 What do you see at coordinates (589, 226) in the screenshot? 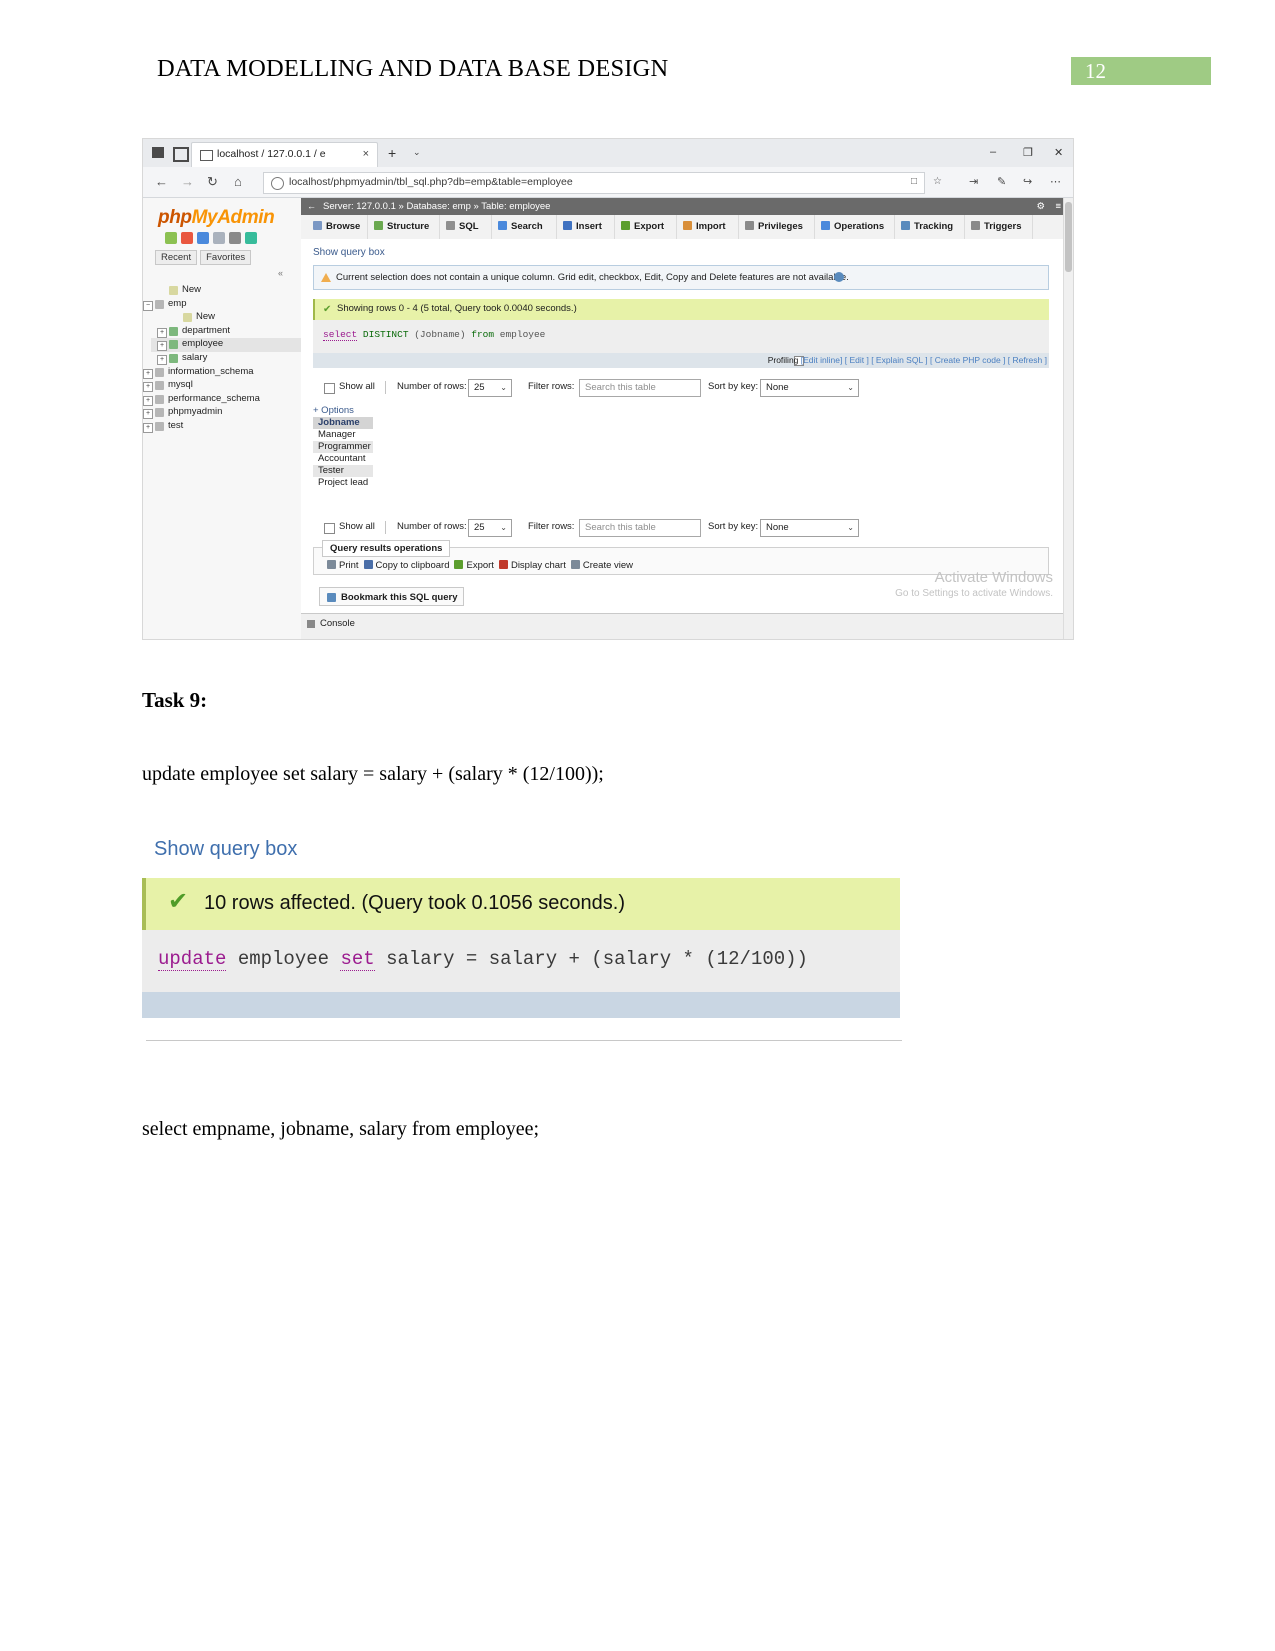
I see `tab-label: Insert` at bounding box center [589, 226].